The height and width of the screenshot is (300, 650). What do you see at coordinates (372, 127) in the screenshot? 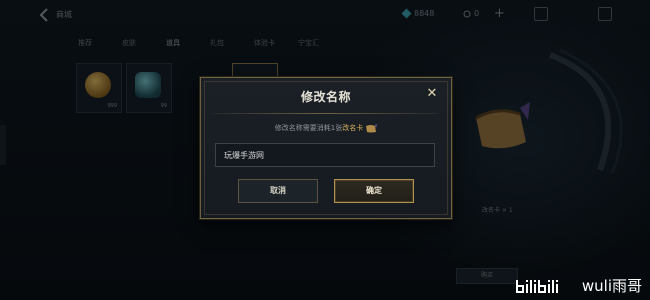
I see `rename-card-icon` at bounding box center [372, 127].